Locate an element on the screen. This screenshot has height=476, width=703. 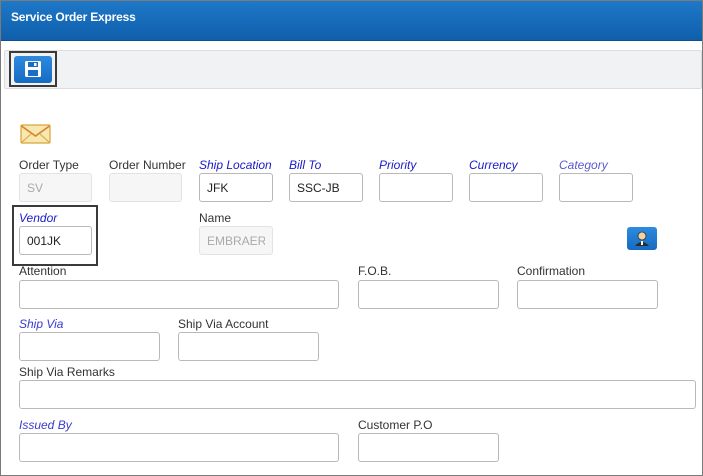
name-field is located at coordinates (236, 240).